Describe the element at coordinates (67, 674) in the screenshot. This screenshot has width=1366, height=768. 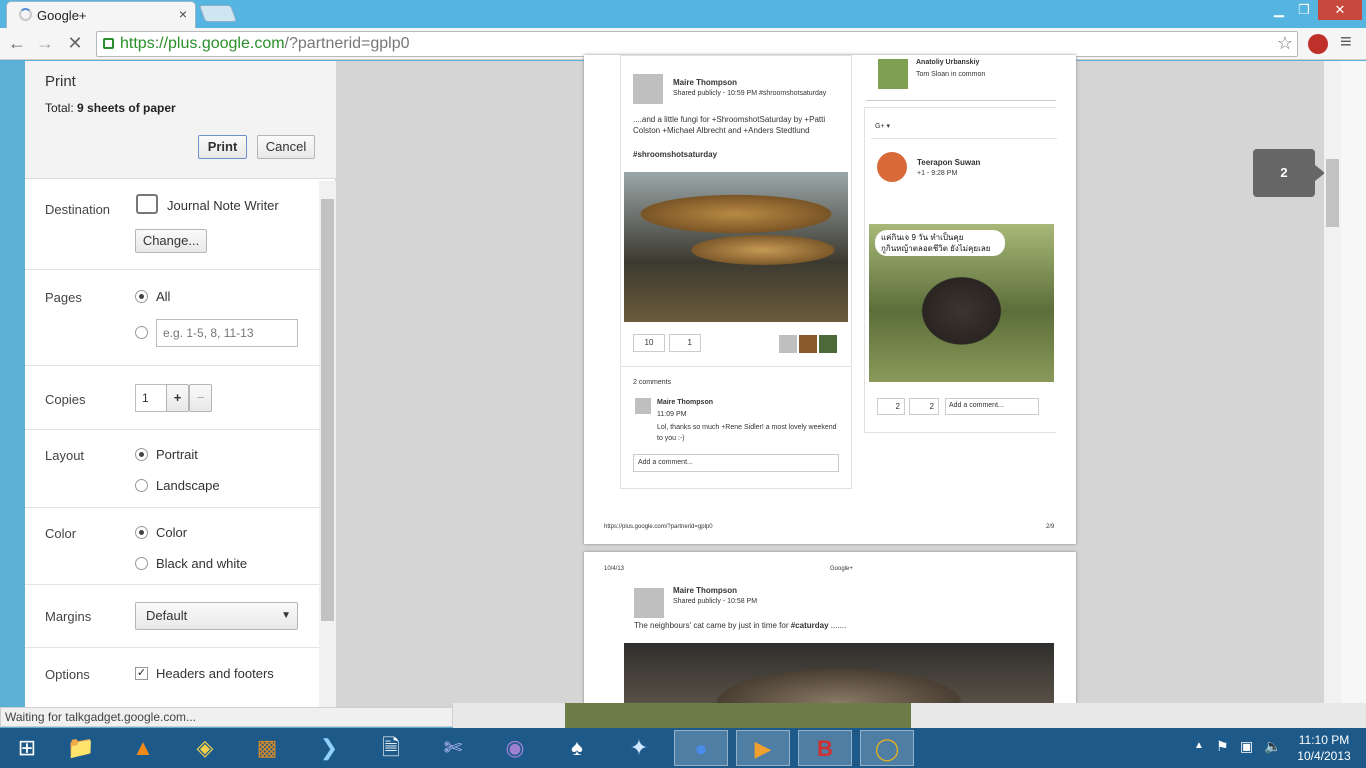
I see `options-label: Options` at that location.